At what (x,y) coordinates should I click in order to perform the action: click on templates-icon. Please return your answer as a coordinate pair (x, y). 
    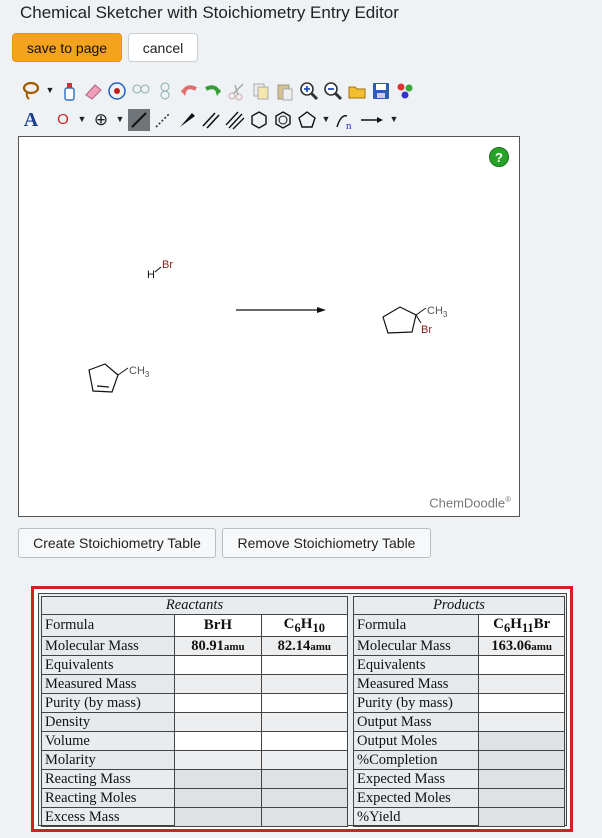
    Looking at the image, I should click on (405, 91).